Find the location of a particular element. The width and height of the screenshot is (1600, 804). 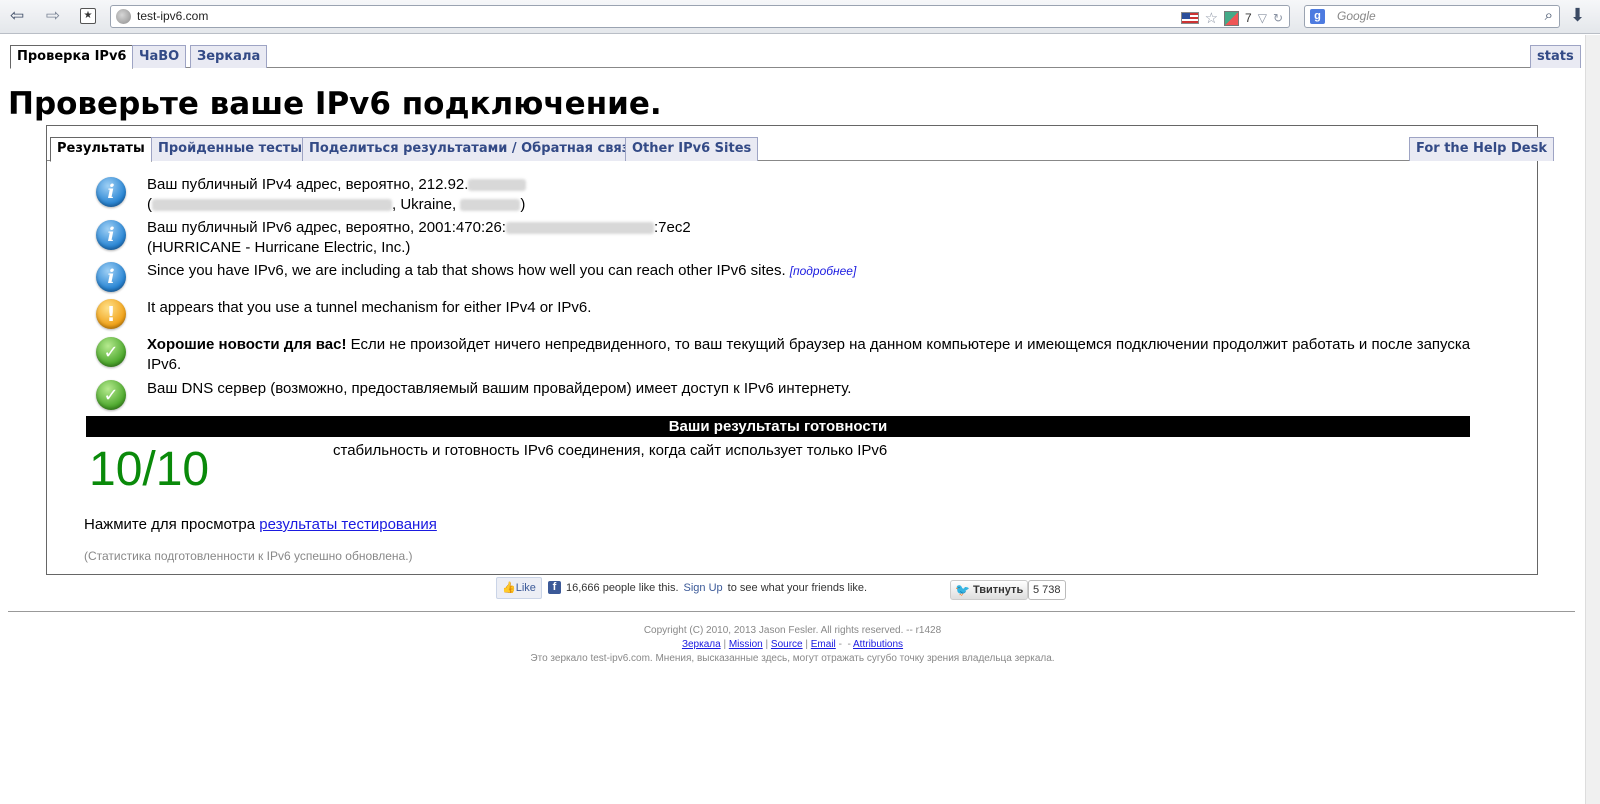

tab-other-ipv6-sites: Other IPv6 Sites is located at coordinates (692, 149).